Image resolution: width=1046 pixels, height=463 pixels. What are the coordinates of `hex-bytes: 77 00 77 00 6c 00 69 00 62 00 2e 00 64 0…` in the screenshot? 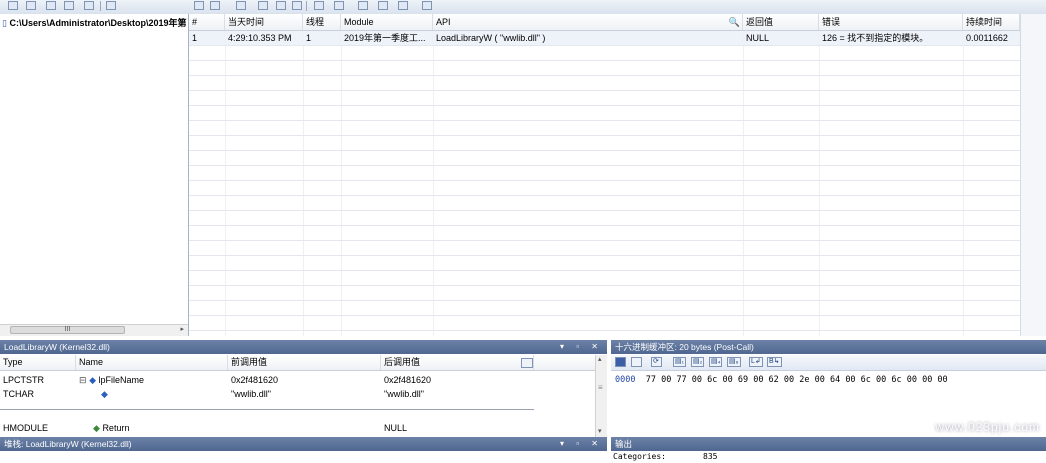 It's located at (796, 380).